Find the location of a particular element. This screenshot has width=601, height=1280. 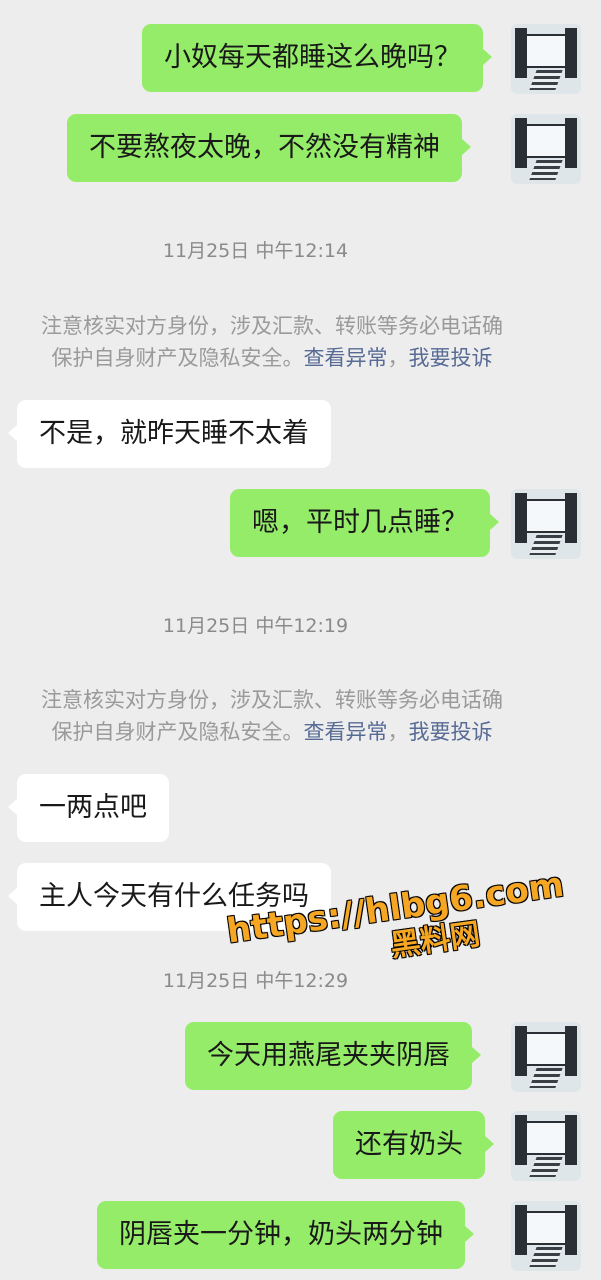

message-bubble-incoming: 一两点吧 is located at coordinates (88, 808).